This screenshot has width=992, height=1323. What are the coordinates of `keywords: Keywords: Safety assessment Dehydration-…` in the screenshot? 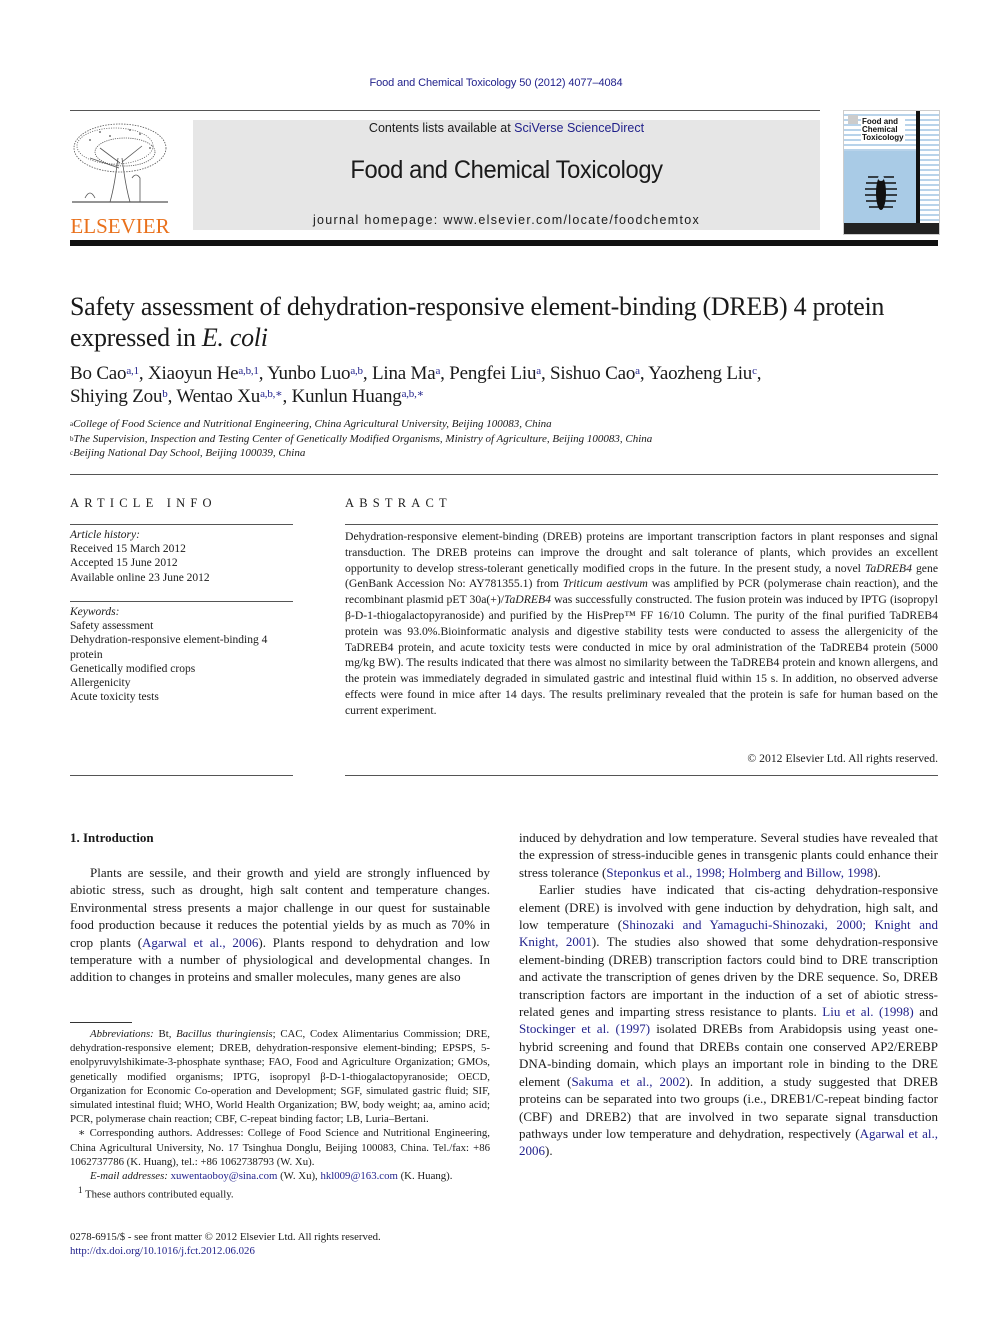 It's located at (182, 654).